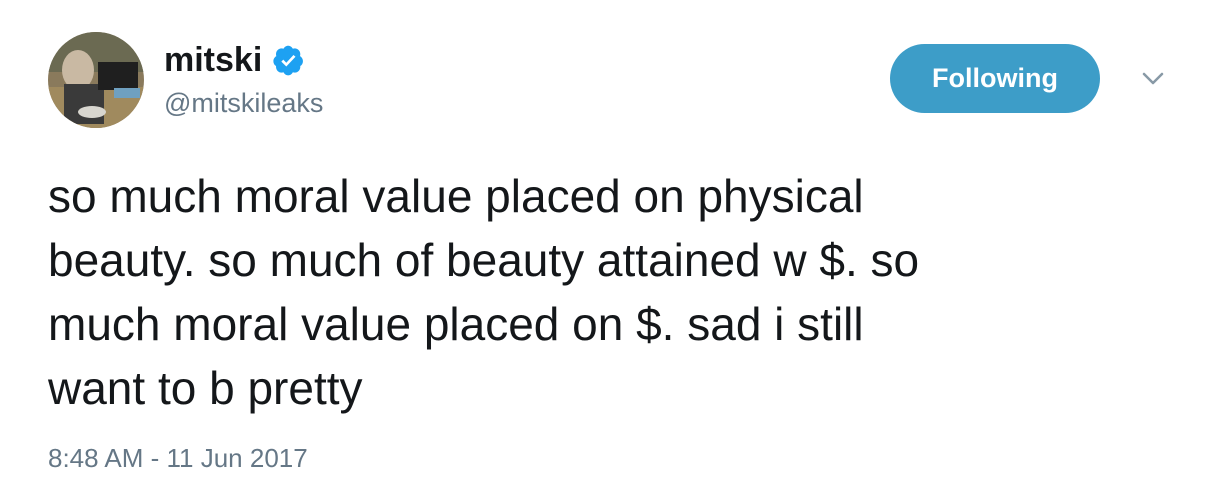 This screenshot has height=494, width=1222. What do you see at coordinates (205, 388) in the screenshot?
I see `tweet-text-line: want to b pretty` at bounding box center [205, 388].